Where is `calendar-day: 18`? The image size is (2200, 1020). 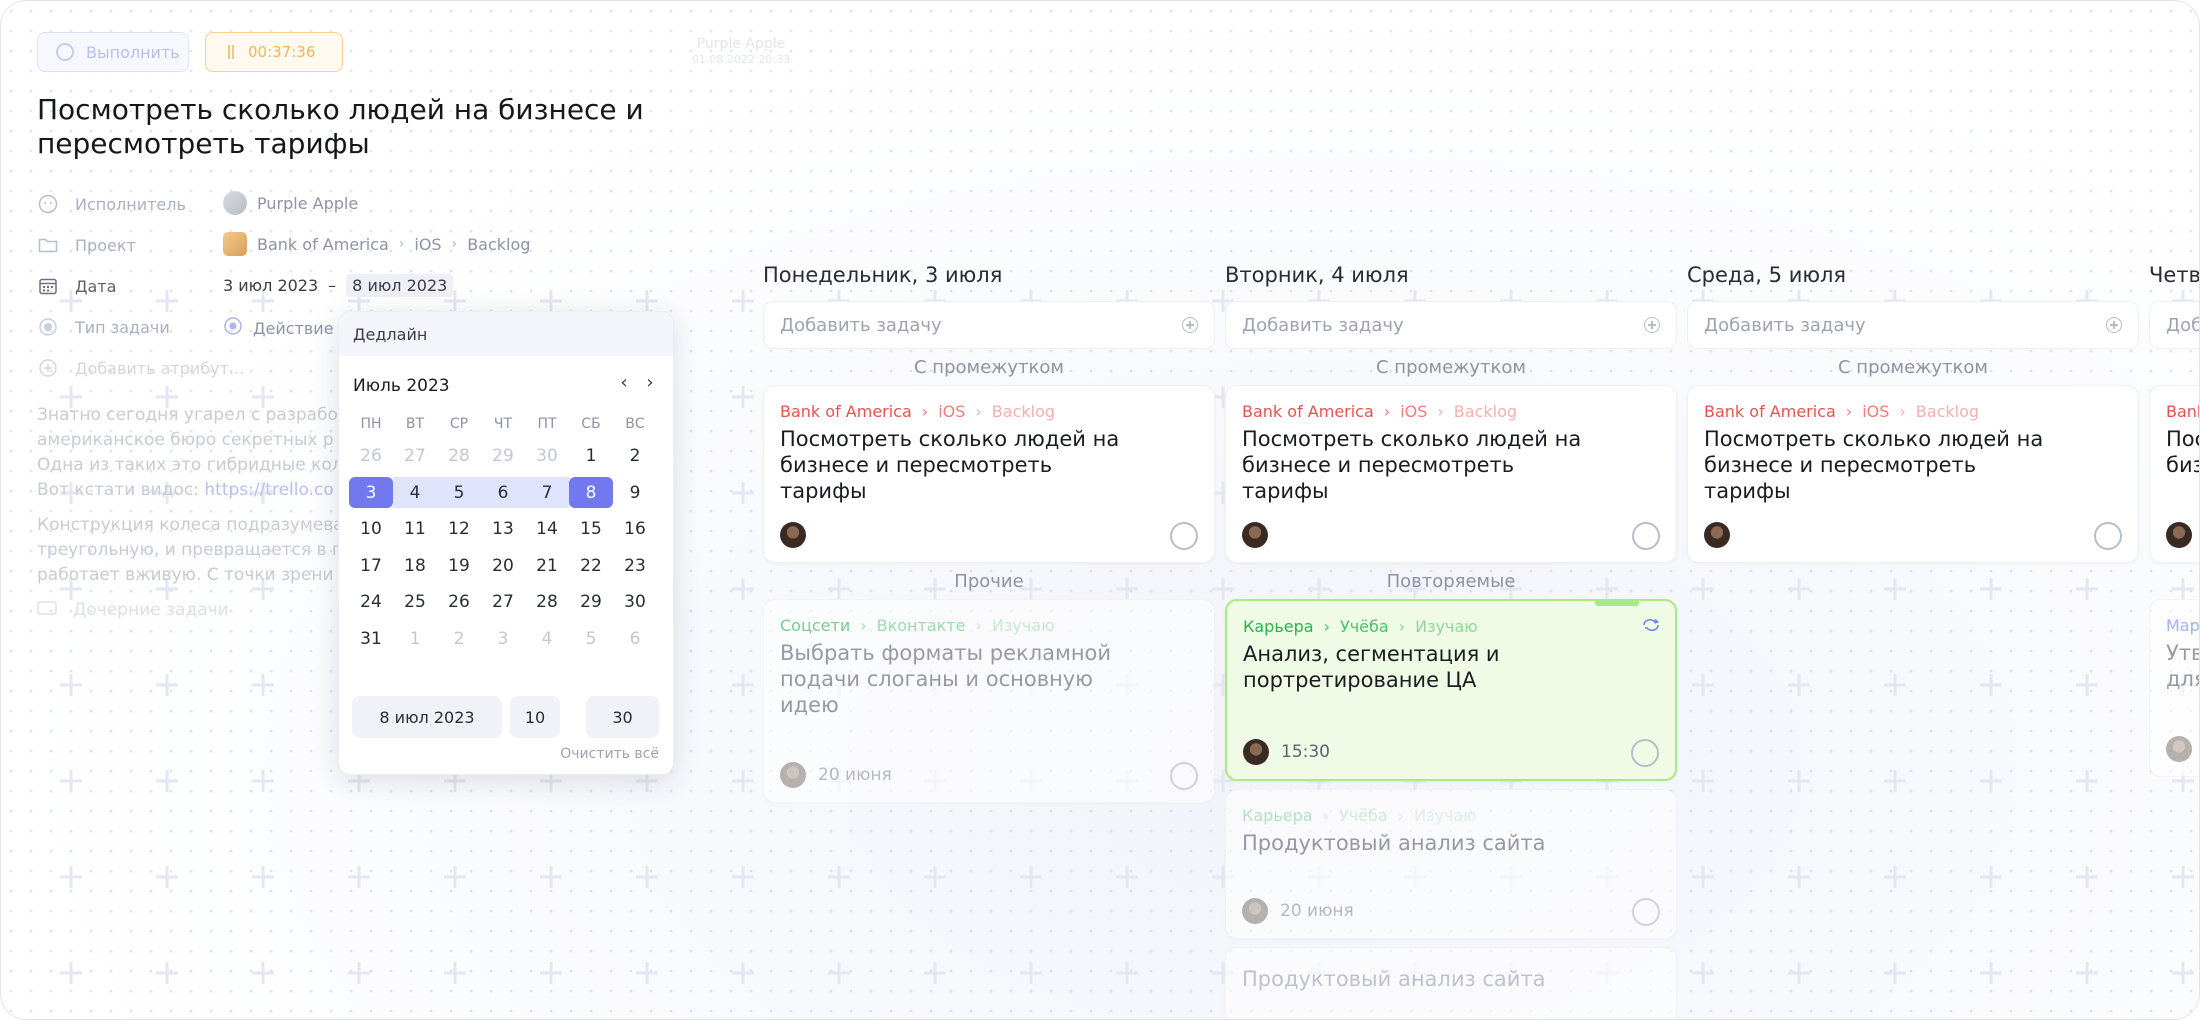
calendar-day: 18 is located at coordinates (415, 565).